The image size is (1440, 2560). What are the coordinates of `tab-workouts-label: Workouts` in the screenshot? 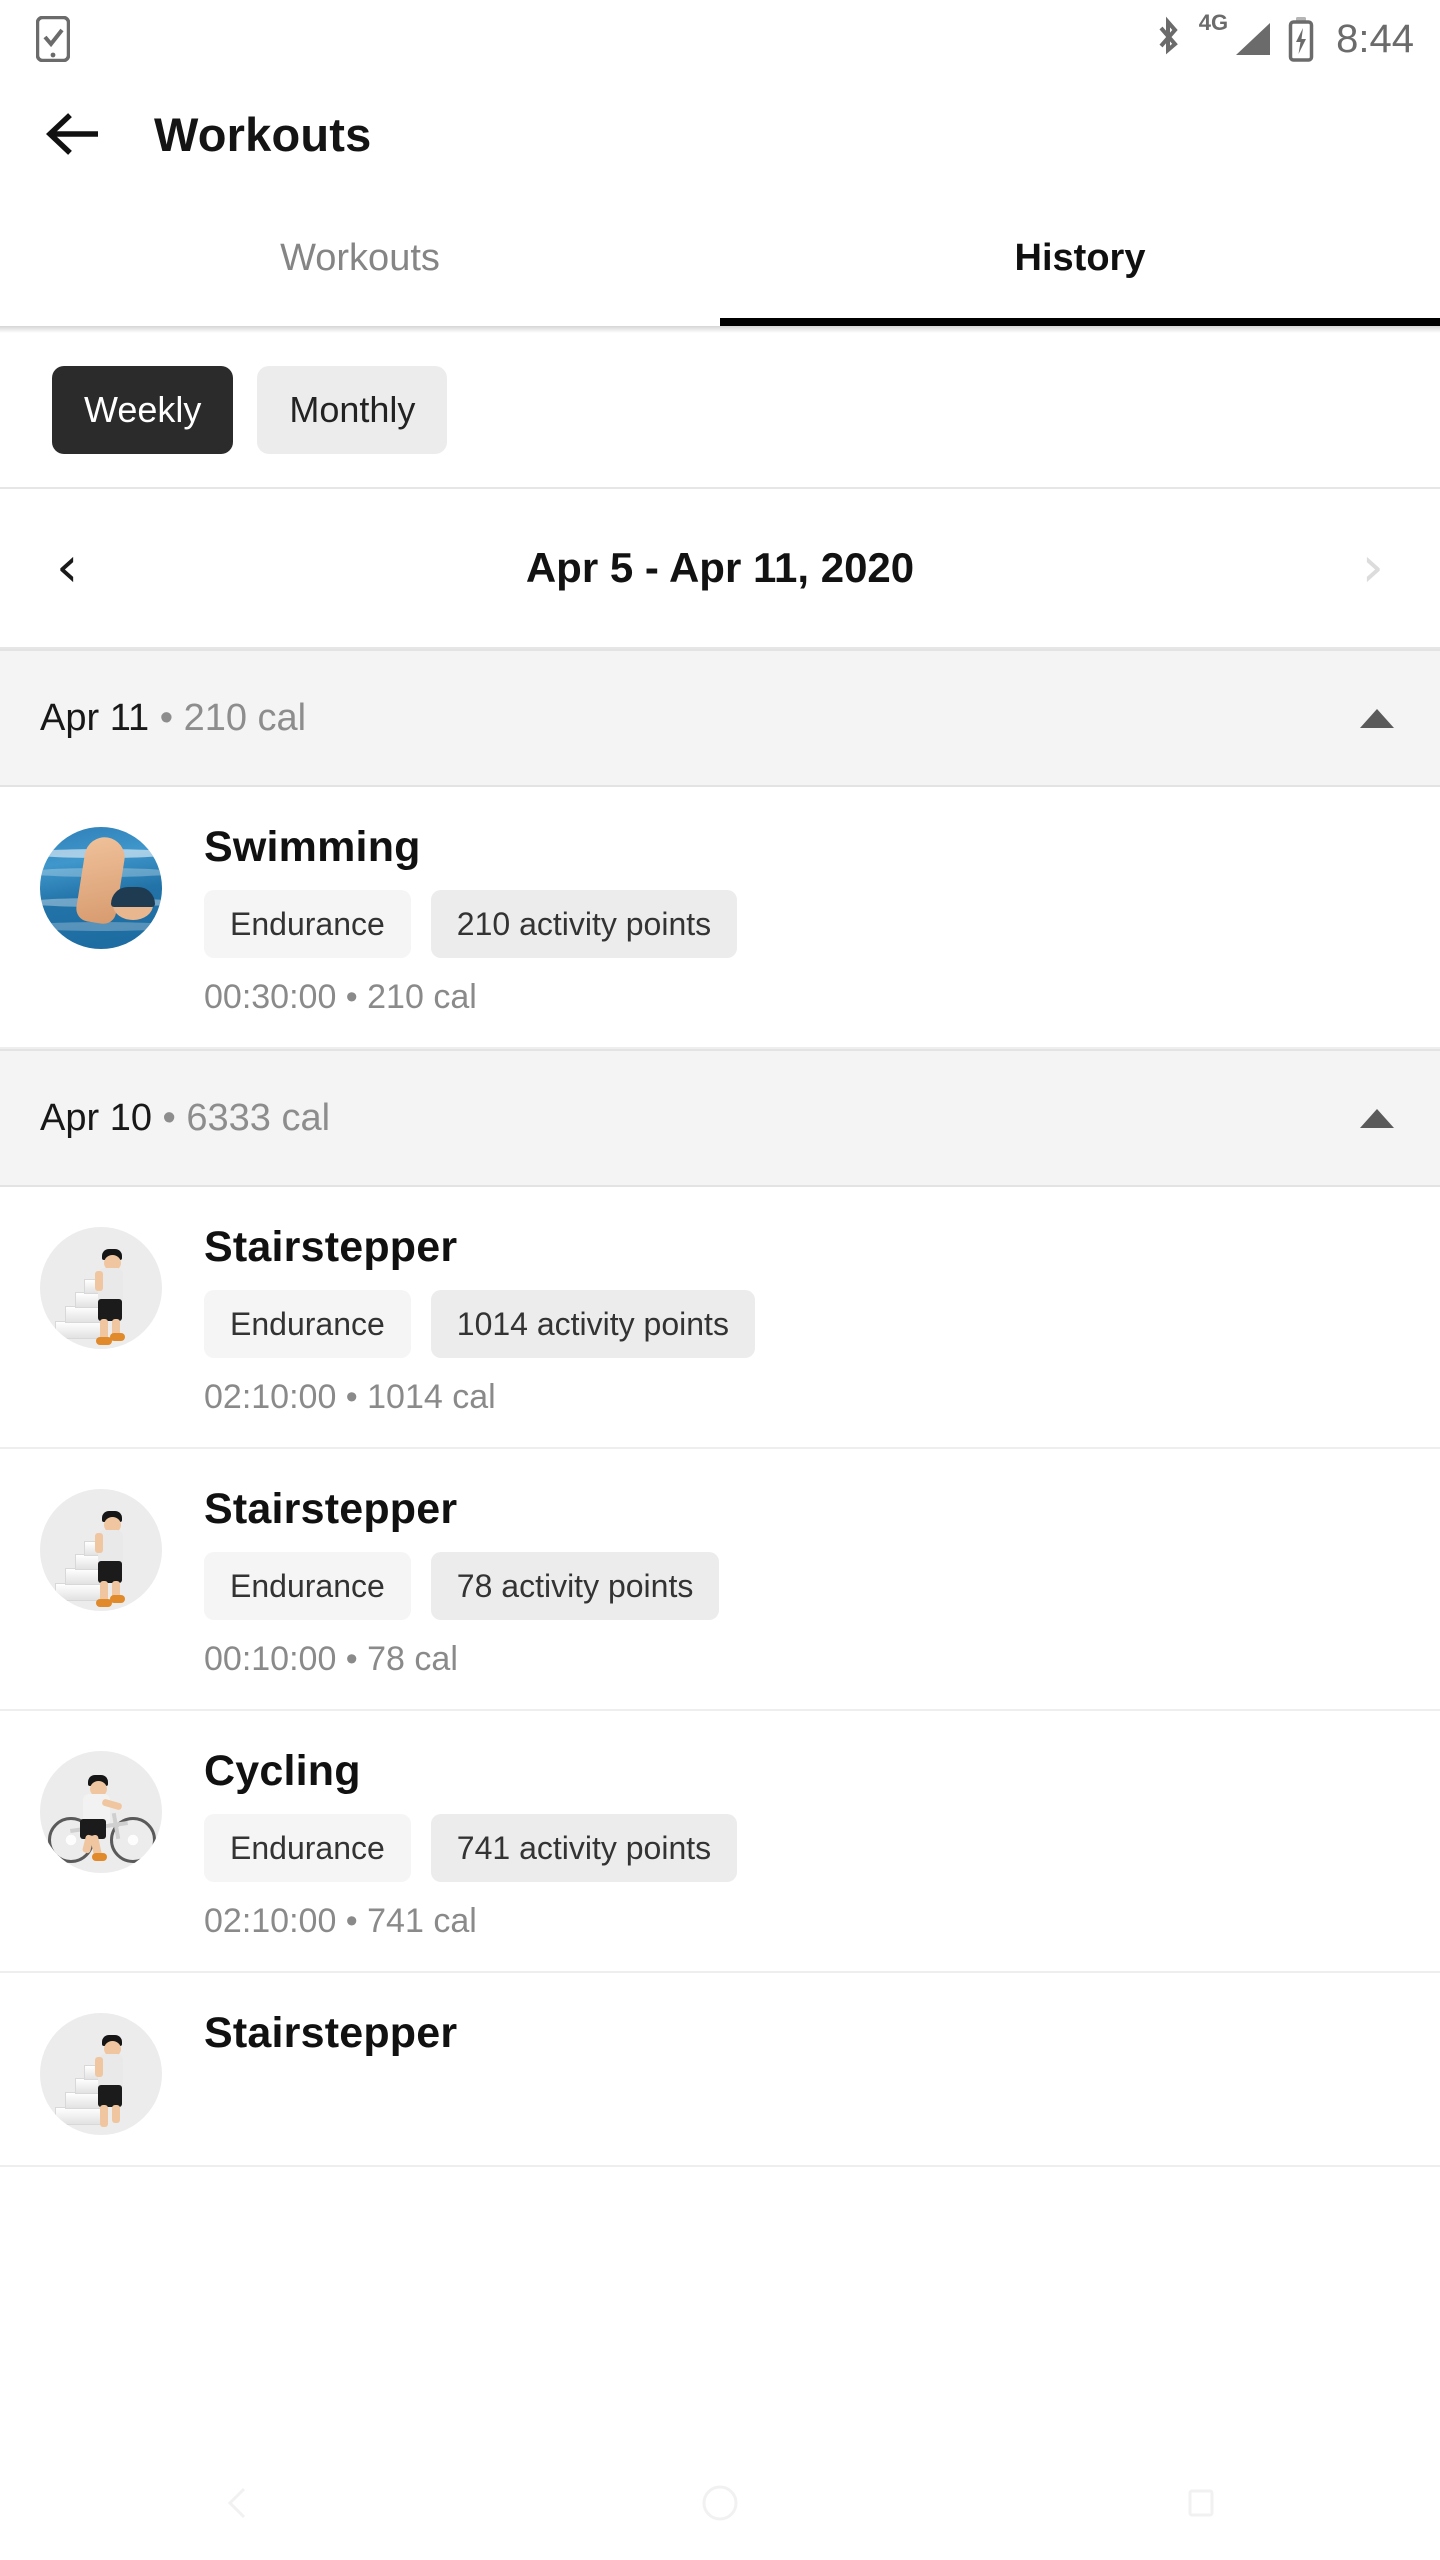 It's located at (360, 257).